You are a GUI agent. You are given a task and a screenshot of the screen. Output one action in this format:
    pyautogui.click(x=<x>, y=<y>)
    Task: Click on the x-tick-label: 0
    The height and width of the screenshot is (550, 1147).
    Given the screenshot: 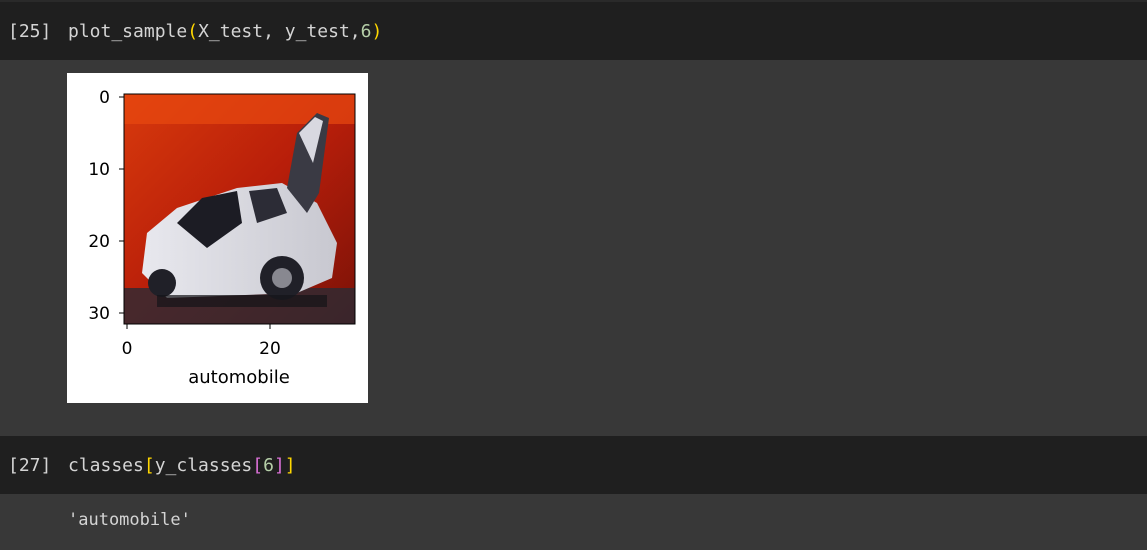 What is the action you would take?
    pyautogui.click(x=127, y=349)
    